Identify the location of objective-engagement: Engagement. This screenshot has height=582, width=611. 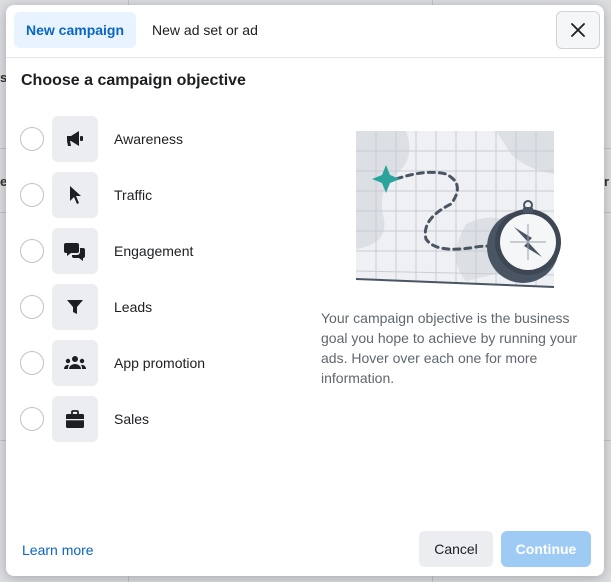
(112, 251).